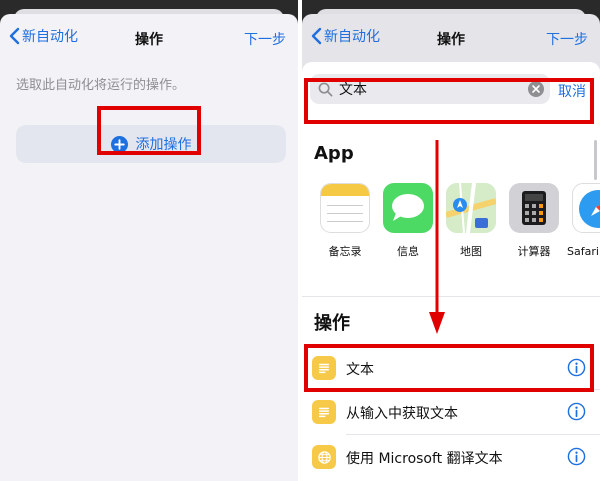 The width and height of the screenshot is (600, 481). What do you see at coordinates (595, 160) in the screenshot?
I see `scroll-indicator` at bounding box center [595, 160].